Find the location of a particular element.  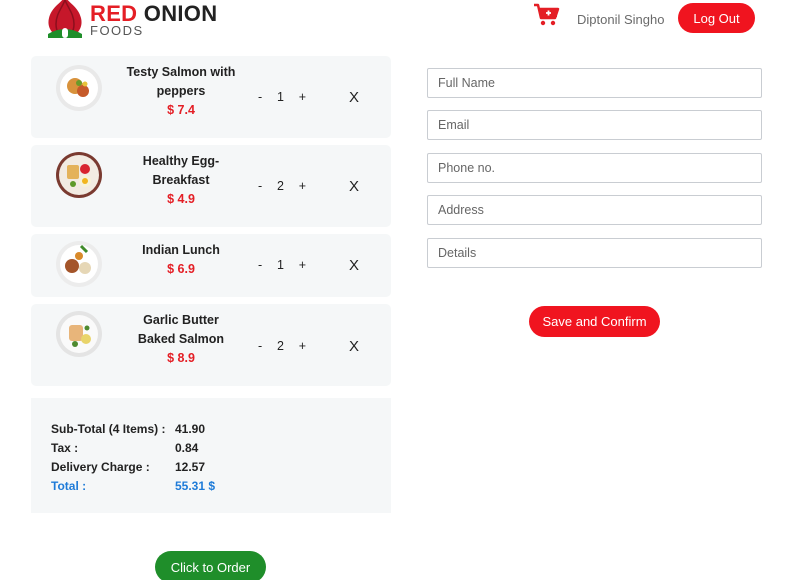

total-row: Total : 55.31 $ is located at coordinates (133, 485).